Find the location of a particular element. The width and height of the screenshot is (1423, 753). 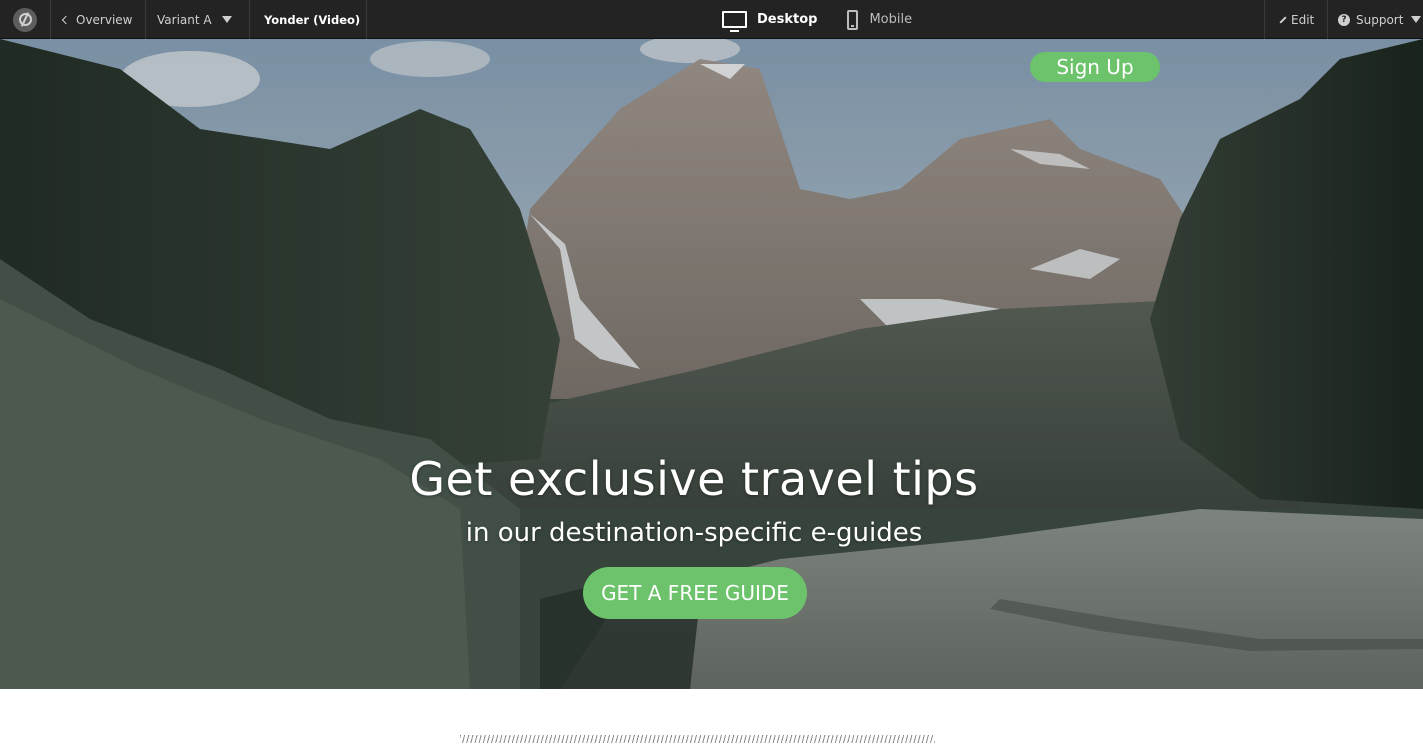

help-icon: ? is located at coordinates (1344, 19).